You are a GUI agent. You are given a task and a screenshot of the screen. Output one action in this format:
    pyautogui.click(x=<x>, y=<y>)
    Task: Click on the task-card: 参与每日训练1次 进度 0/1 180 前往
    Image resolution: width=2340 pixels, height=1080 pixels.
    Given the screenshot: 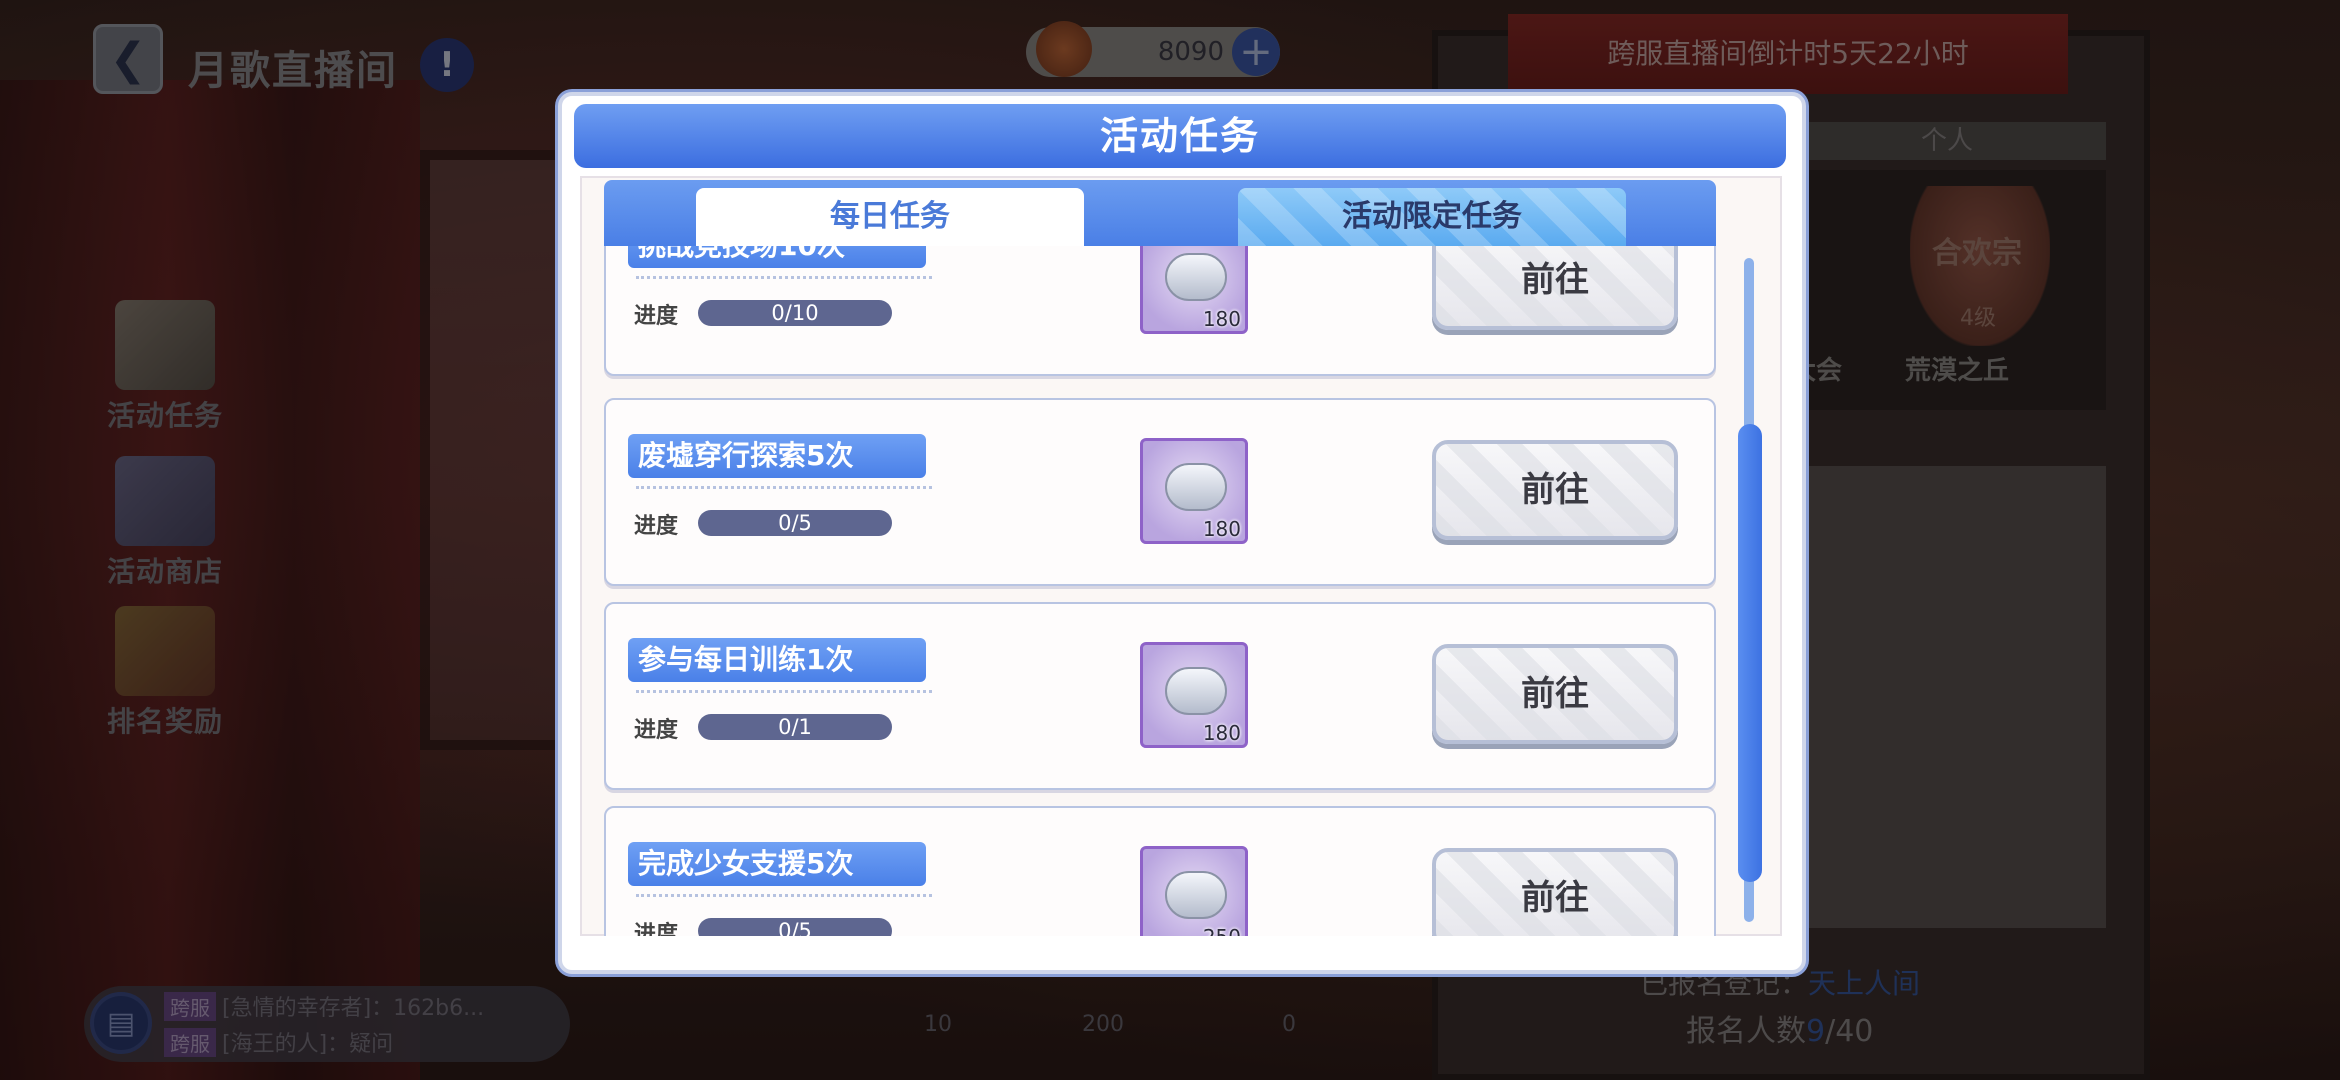 What is the action you would take?
    pyautogui.click(x=1160, y=696)
    